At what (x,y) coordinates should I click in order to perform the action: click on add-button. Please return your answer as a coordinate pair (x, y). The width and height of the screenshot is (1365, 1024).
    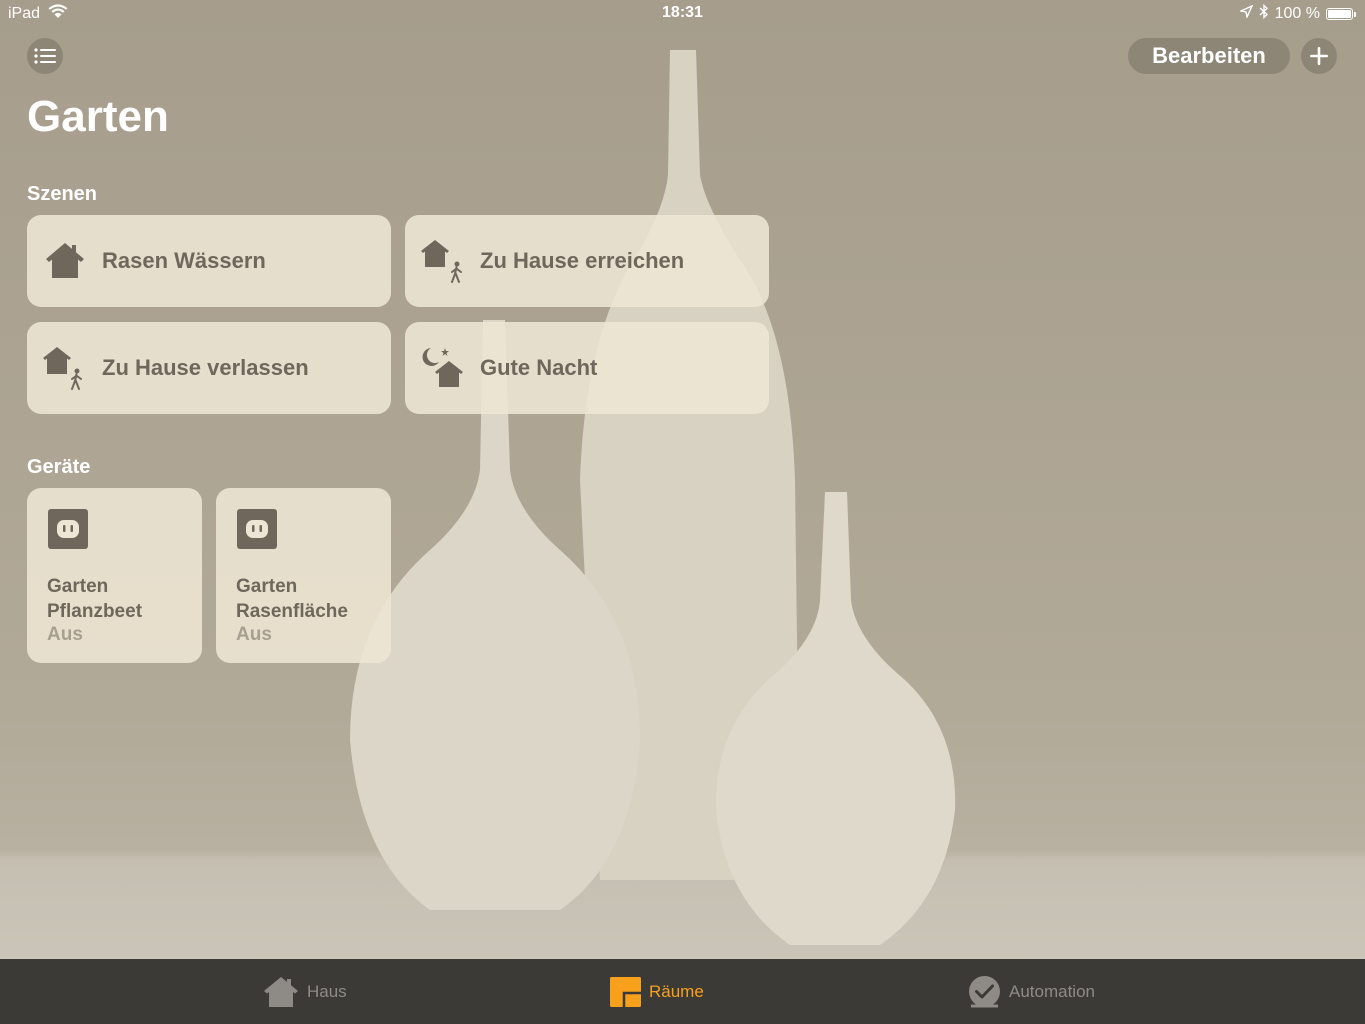
    Looking at the image, I should click on (1319, 56).